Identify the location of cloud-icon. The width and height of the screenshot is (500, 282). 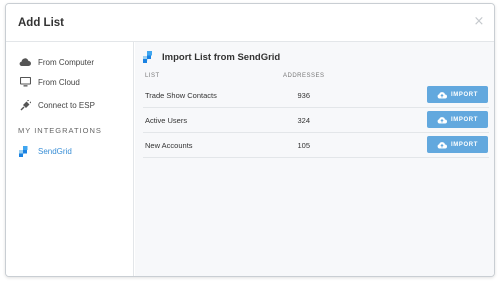
(25, 62).